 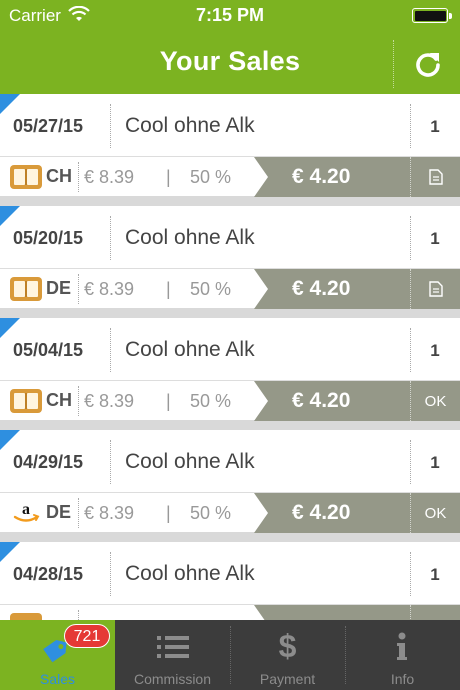 I want to click on sale-header: 05/20/15 Cool ohne Alk 1, so click(x=230, y=237).